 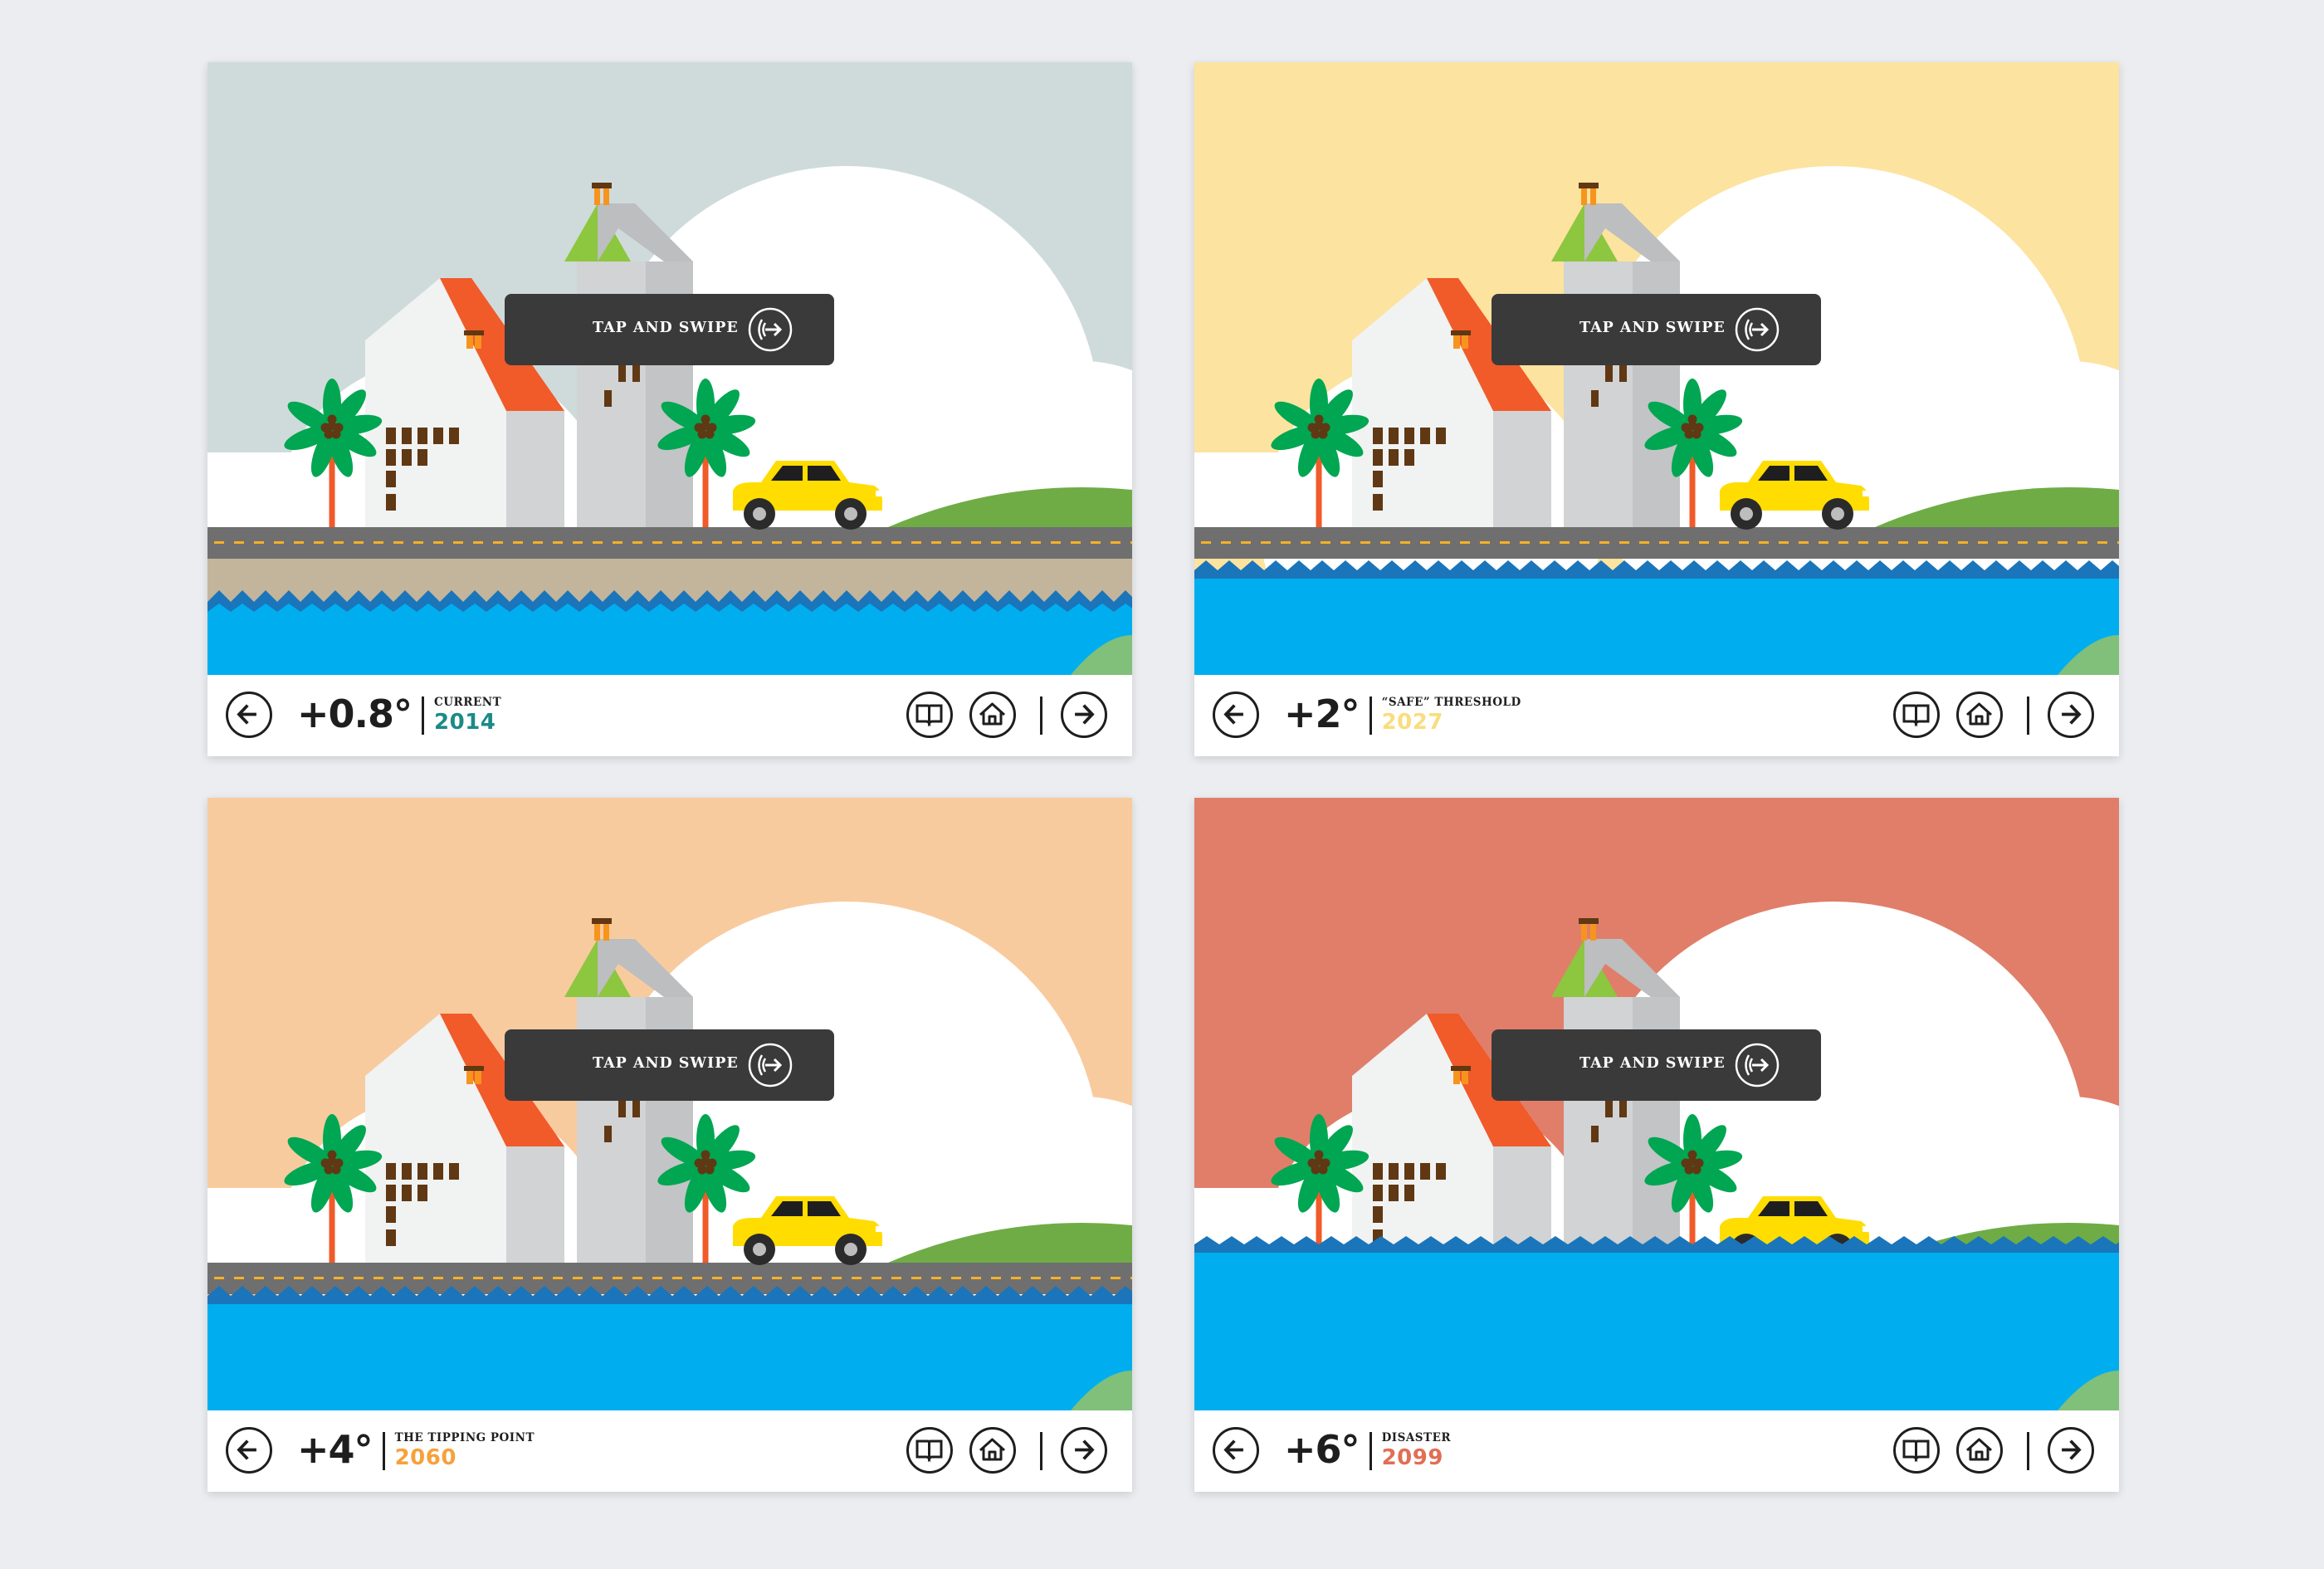 I want to click on temperature-value: +4°, so click(x=335, y=1449).